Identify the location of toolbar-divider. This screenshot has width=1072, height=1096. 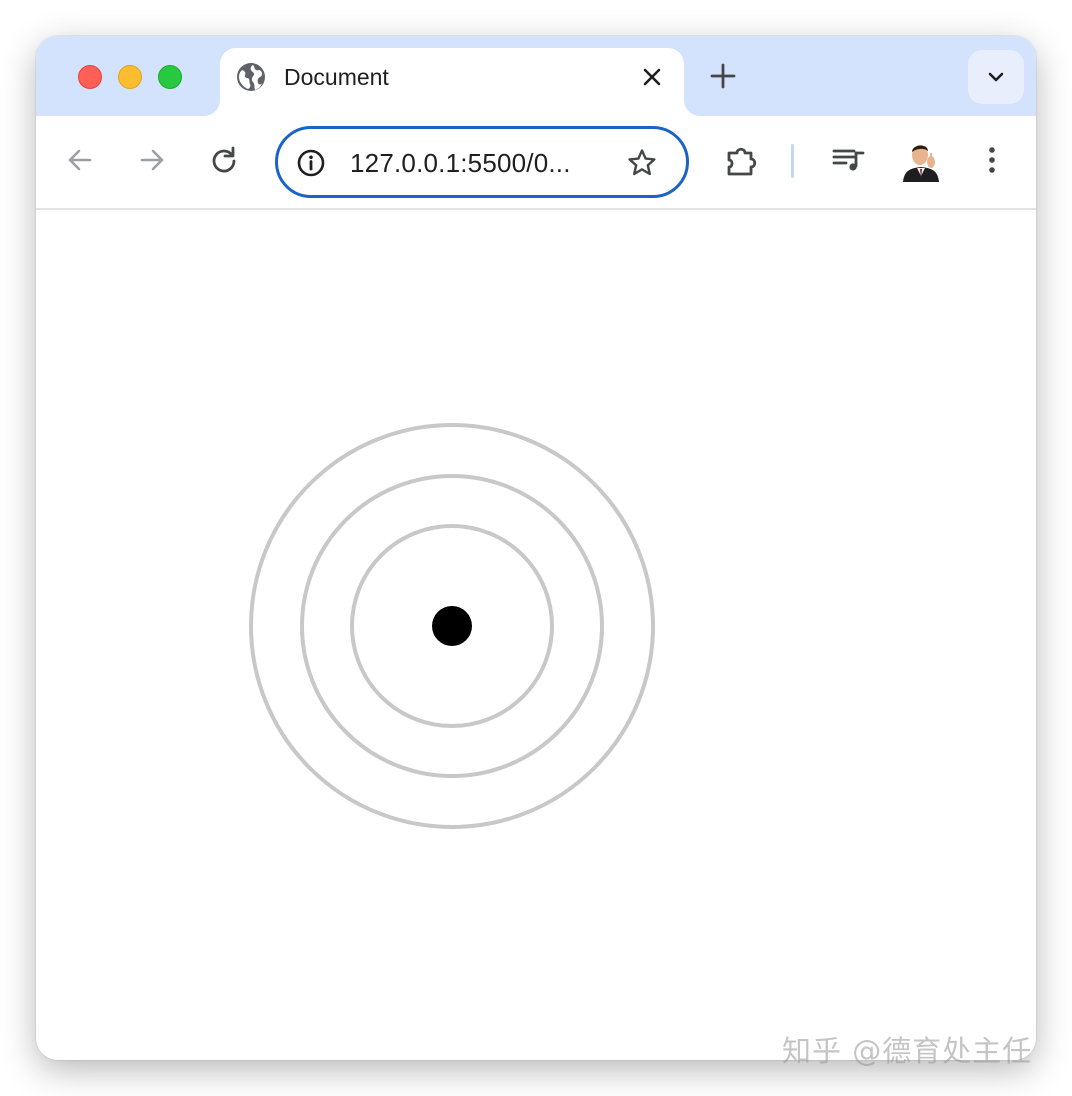
(792, 161).